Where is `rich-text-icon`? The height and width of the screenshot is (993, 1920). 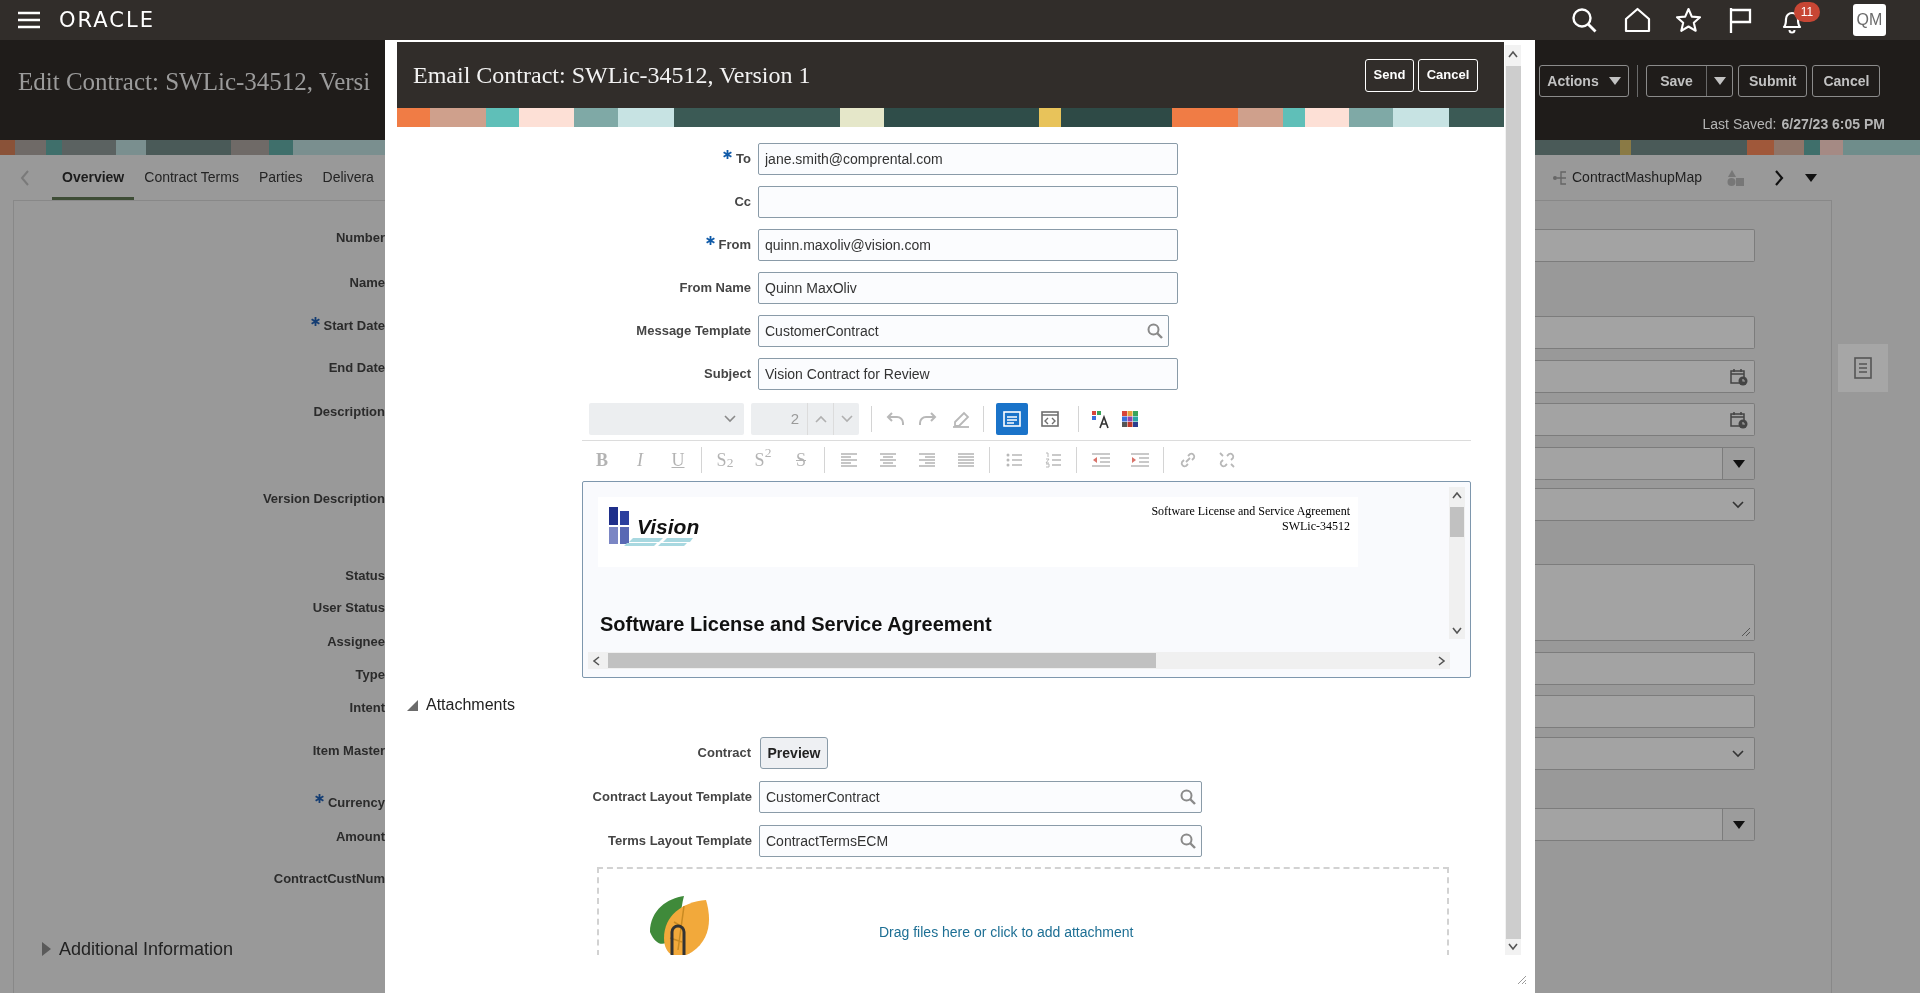
rich-text-icon is located at coordinates (1012, 419).